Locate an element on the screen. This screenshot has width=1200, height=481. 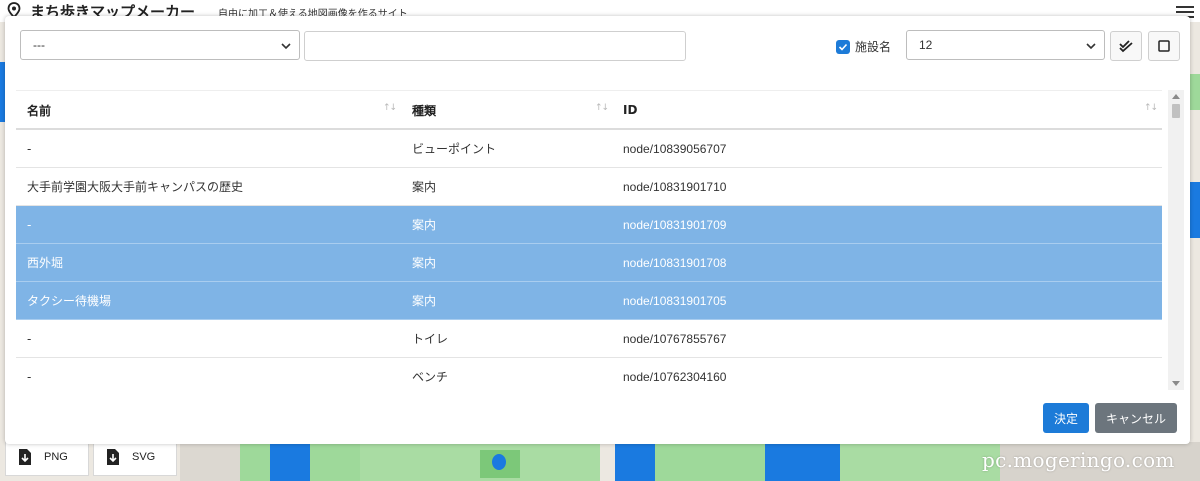
cell-name: タクシー待機場 is located at coordinates (69, 301).